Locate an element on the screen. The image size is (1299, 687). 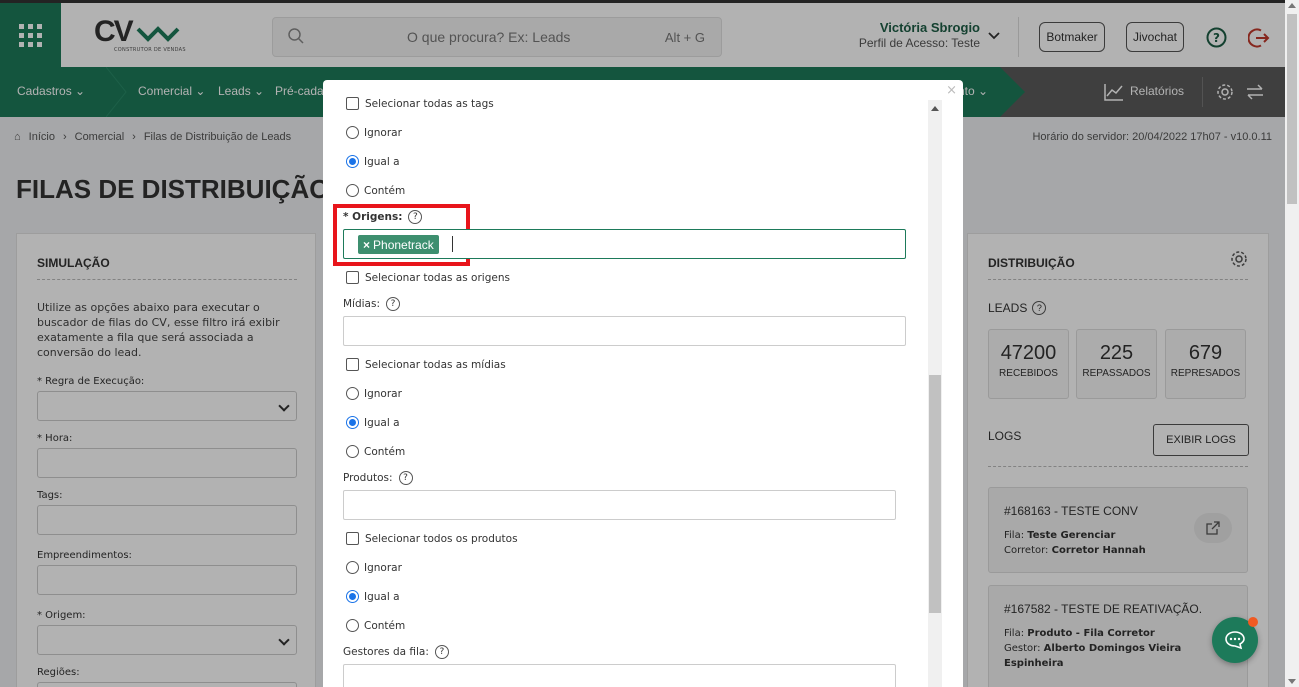
tags-contains-radio: Contém is located at coordinates (375, 190).